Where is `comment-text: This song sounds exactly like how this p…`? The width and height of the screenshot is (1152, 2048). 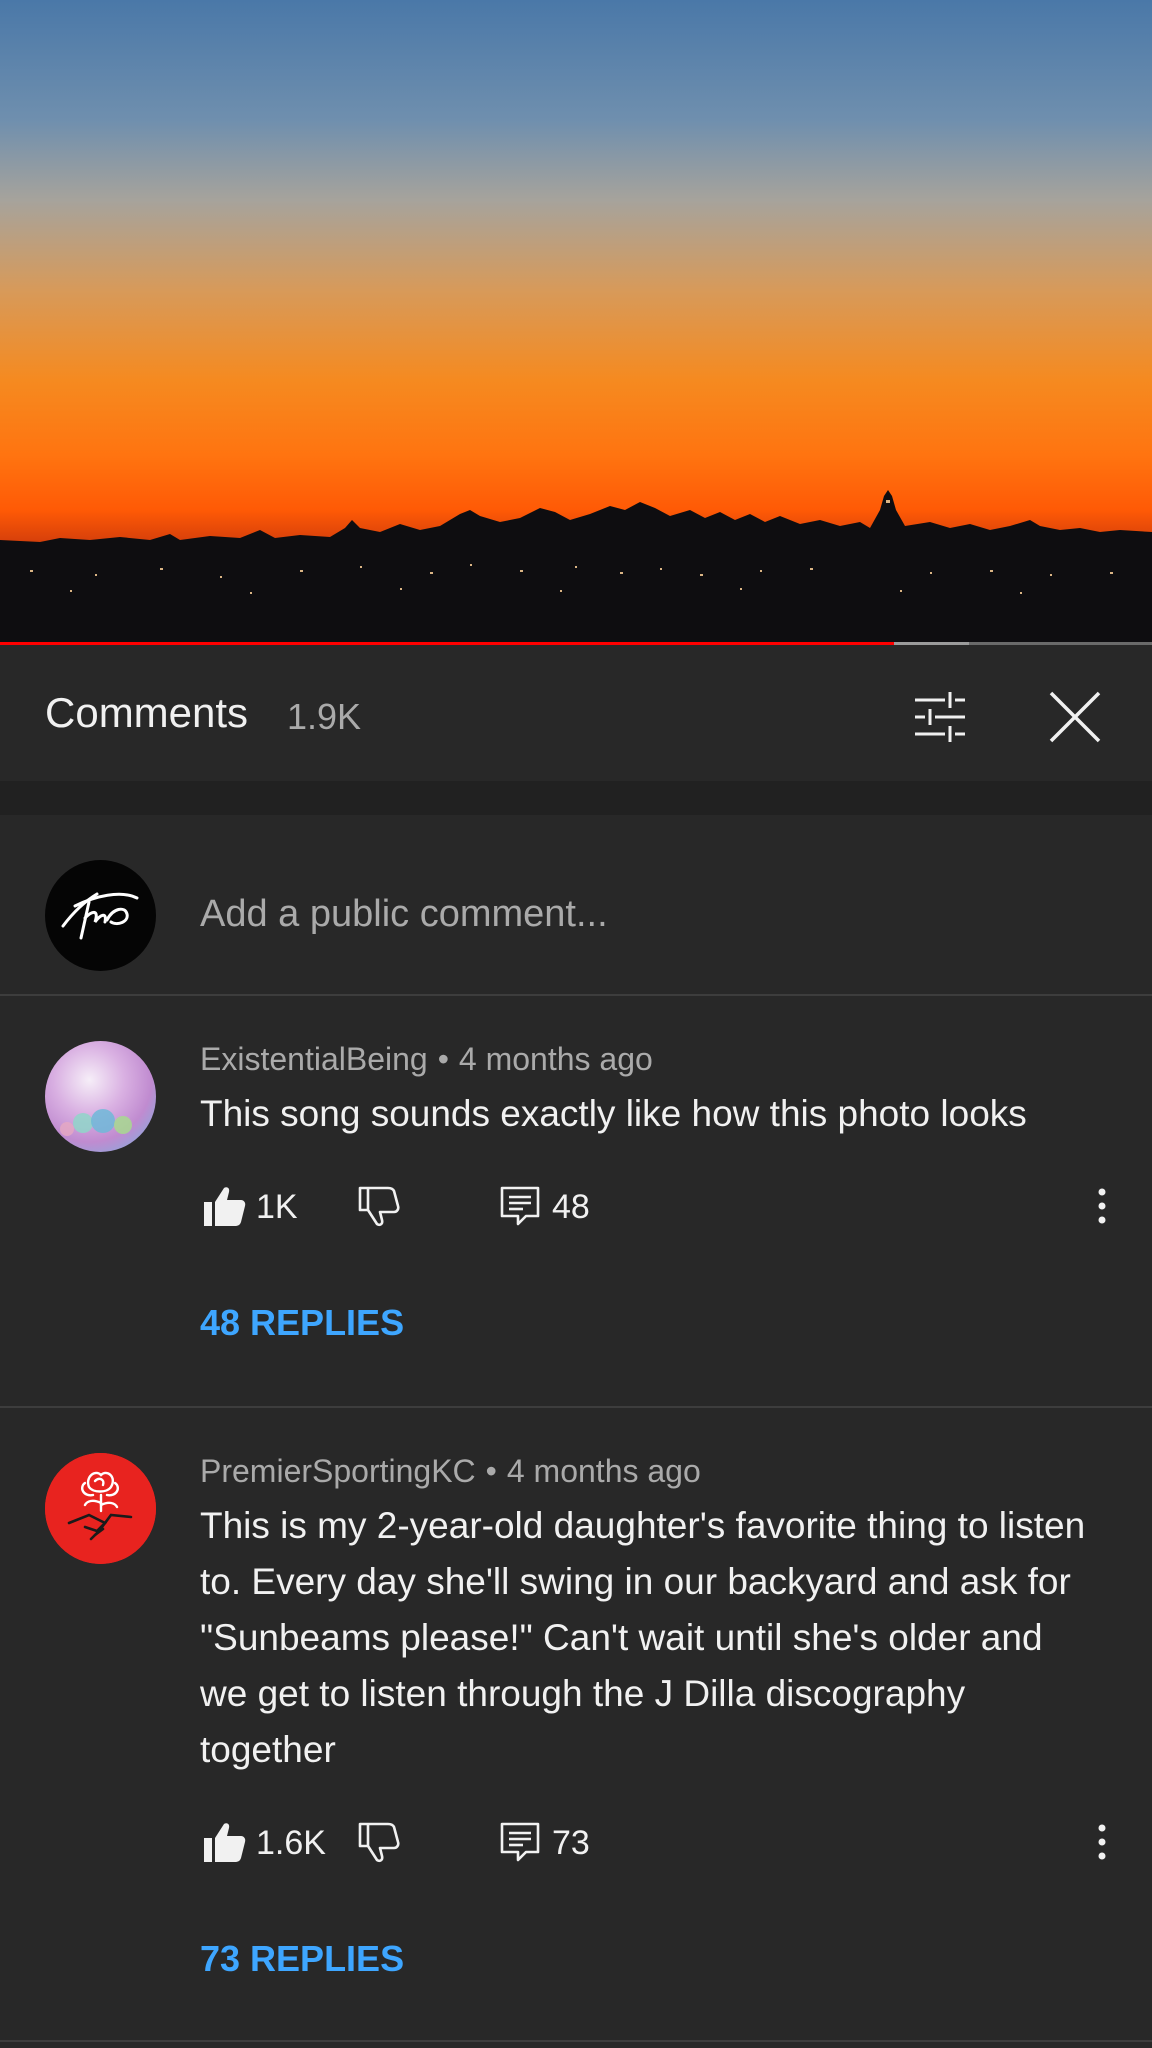
comment-text: This song sounds exactly like how this p… is located at coordinates (613, 1113).